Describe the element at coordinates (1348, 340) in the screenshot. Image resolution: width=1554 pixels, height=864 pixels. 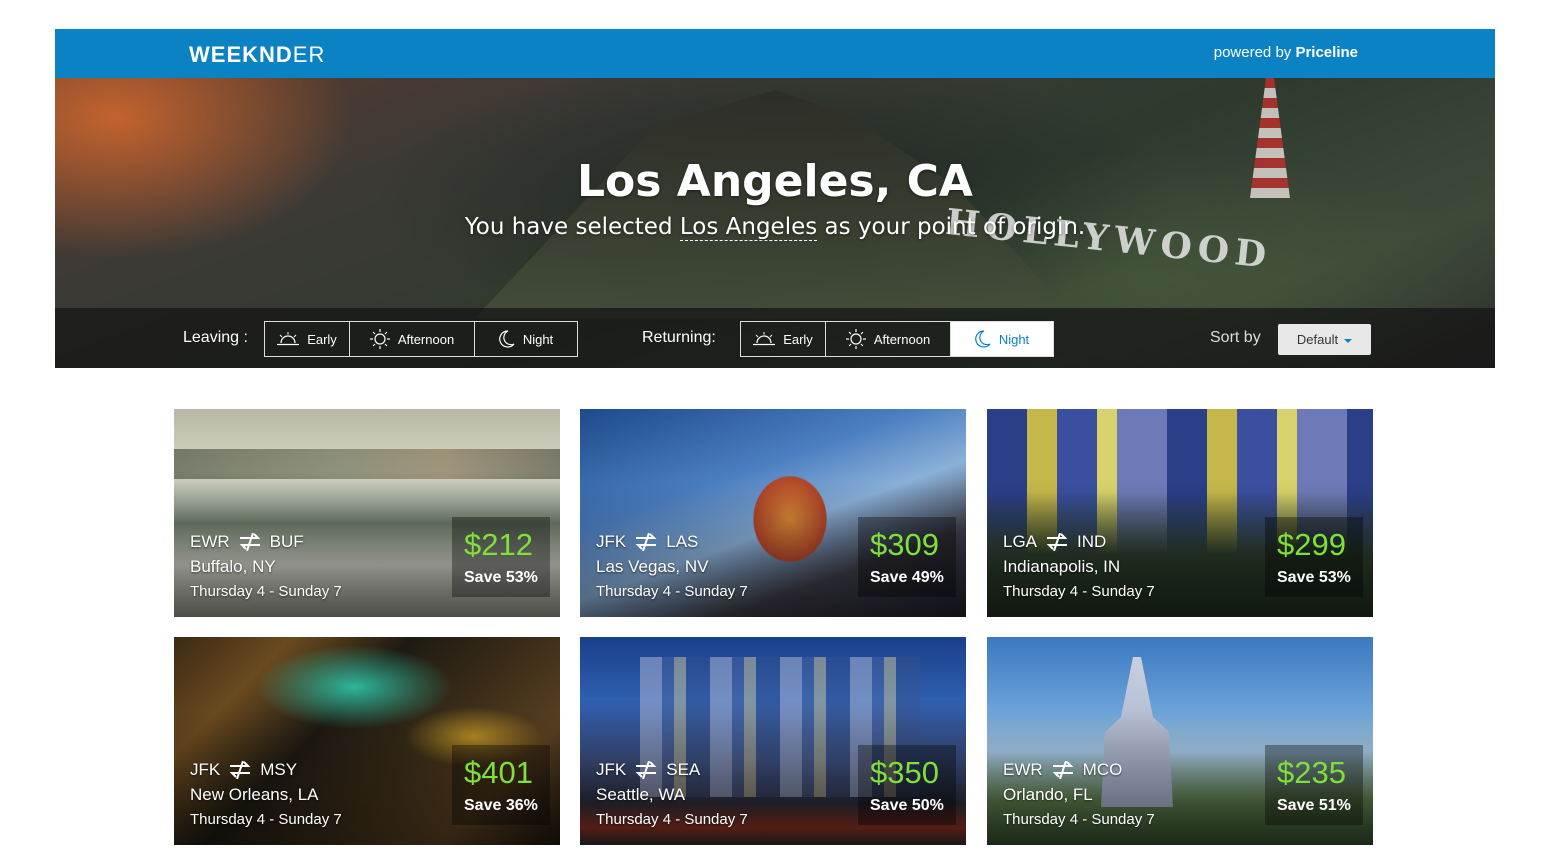
I see `caret-down-icon` at that location.